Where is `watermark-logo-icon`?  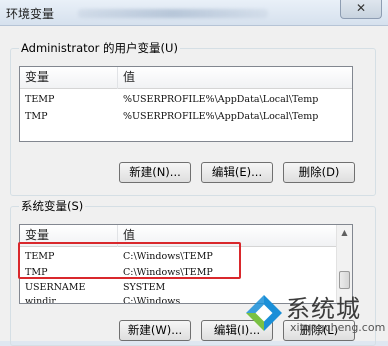
watermark-logo-icon is located at coordinates (264, 313).